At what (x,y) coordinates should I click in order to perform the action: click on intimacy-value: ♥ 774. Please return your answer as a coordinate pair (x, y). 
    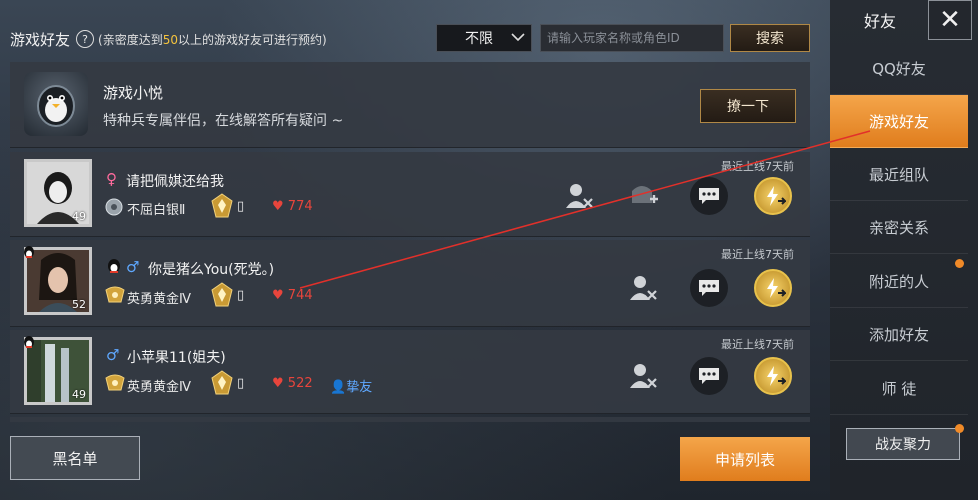
    Looking at the image, I should click on (292, 206).